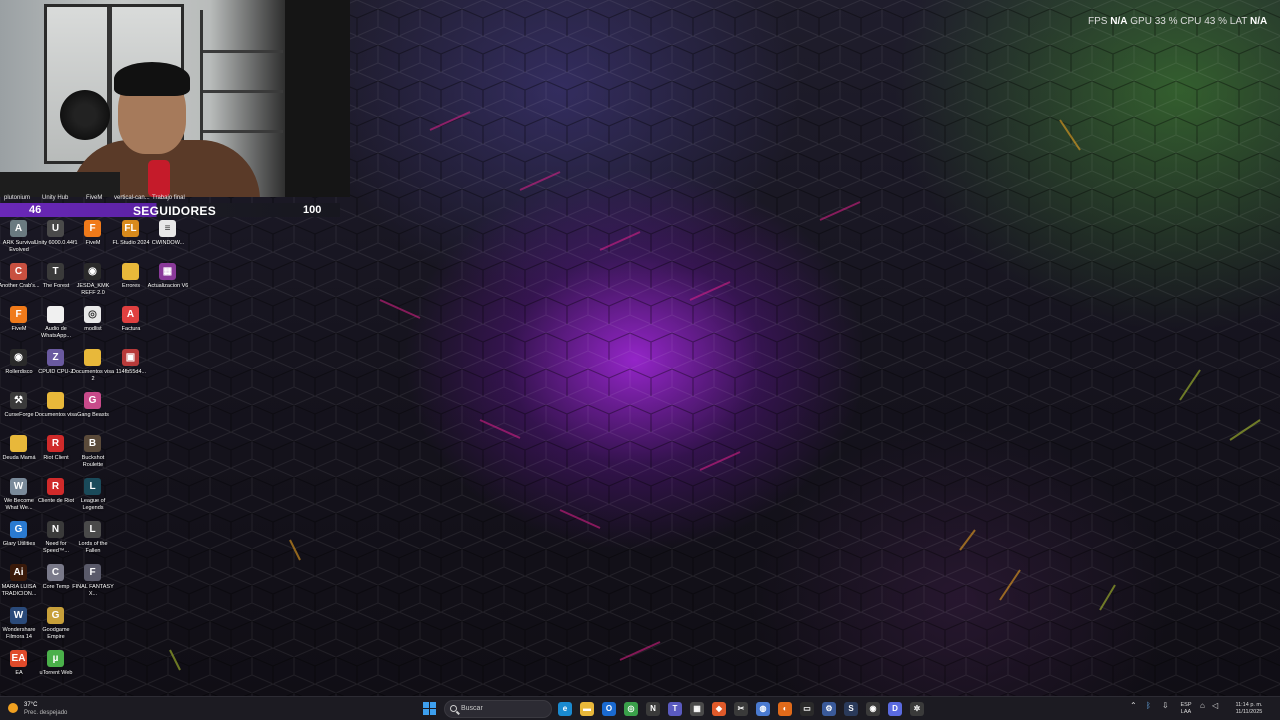  I want to click on file-icon, so click(55, 314).